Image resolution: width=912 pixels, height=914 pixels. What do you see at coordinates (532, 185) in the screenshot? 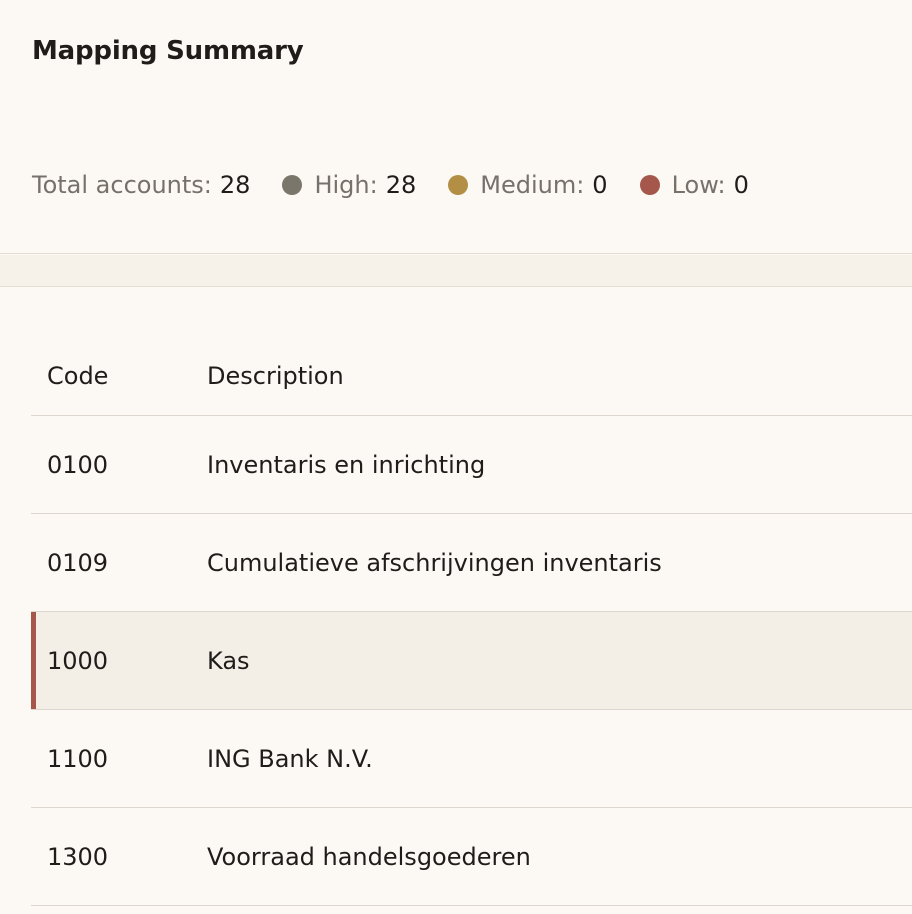
I see `stat-medium-label: Medium:` at bounding box center [532, 185].